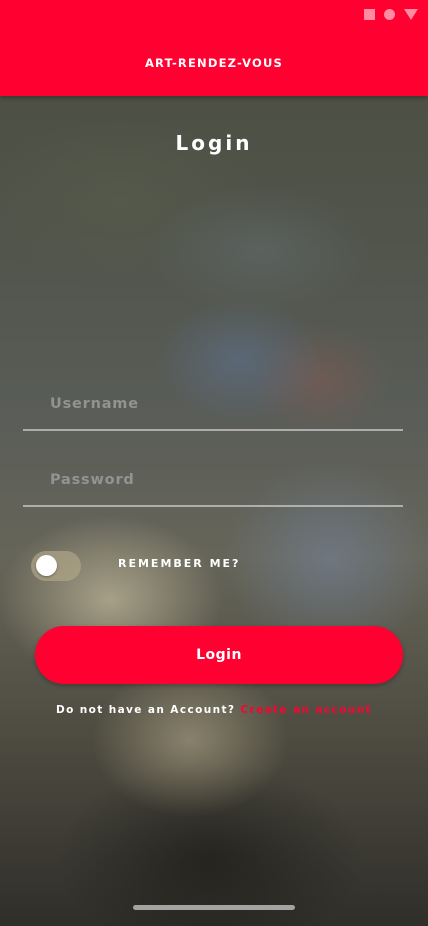 This screenshot has width=428, height=926. What do you see at coordinates (220, 404) in the screenshot?
I see `username-input` at bounding box center [220, 404].